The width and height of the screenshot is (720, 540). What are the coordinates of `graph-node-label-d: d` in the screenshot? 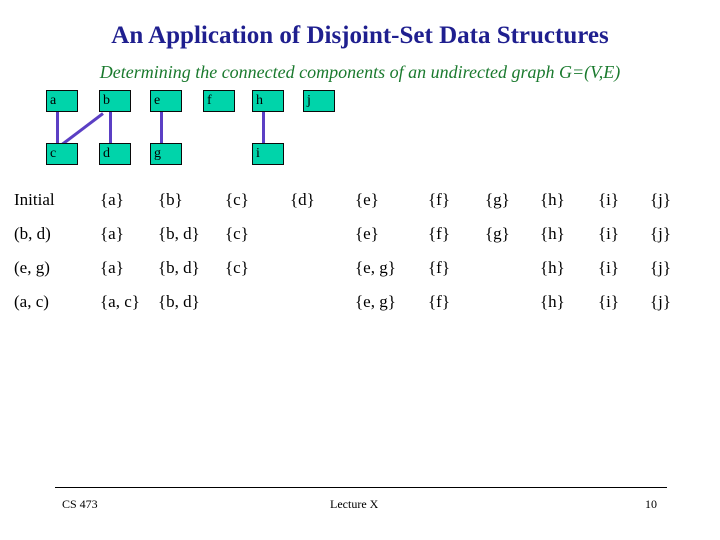 It's located at (106, 153).